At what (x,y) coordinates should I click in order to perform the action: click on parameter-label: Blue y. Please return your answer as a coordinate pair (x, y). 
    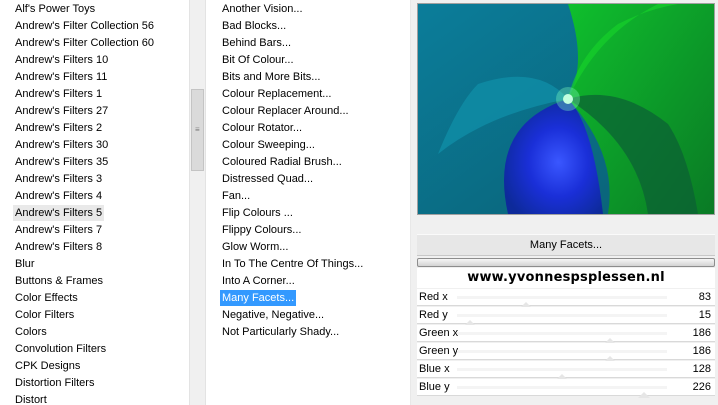
    Looking at the image, I should click on (434, 387).